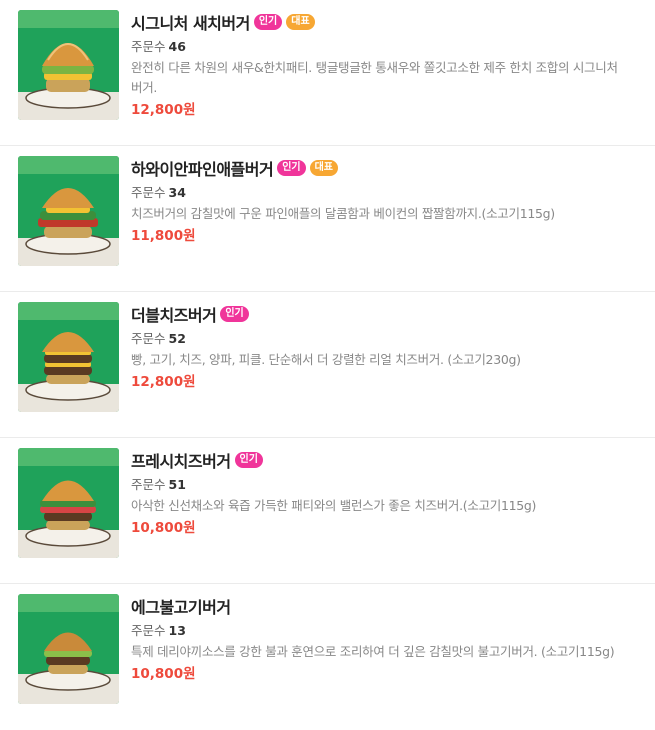 This screenshot has height=730, width=655. I want to click on menu-item-title: 하와이안파인애플버거, so click(202, 169).